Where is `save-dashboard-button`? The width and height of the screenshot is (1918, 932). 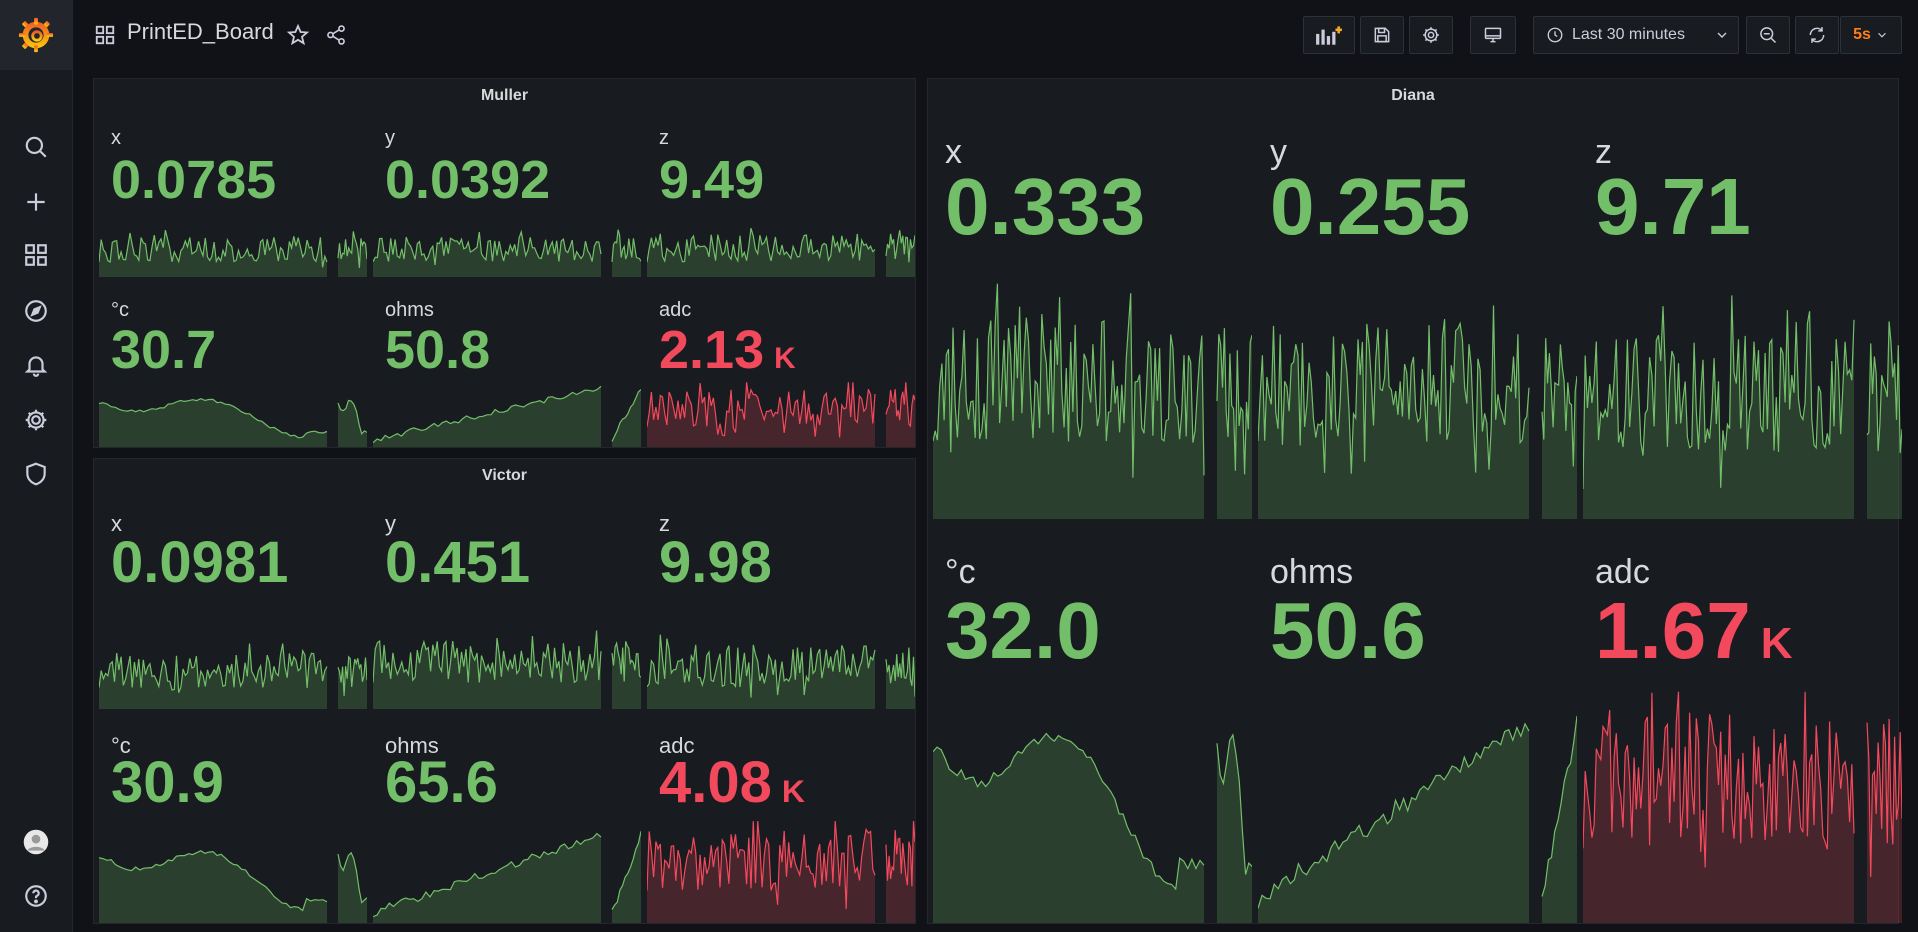
save-dashboard-button is located at coordinates (1382, 35).